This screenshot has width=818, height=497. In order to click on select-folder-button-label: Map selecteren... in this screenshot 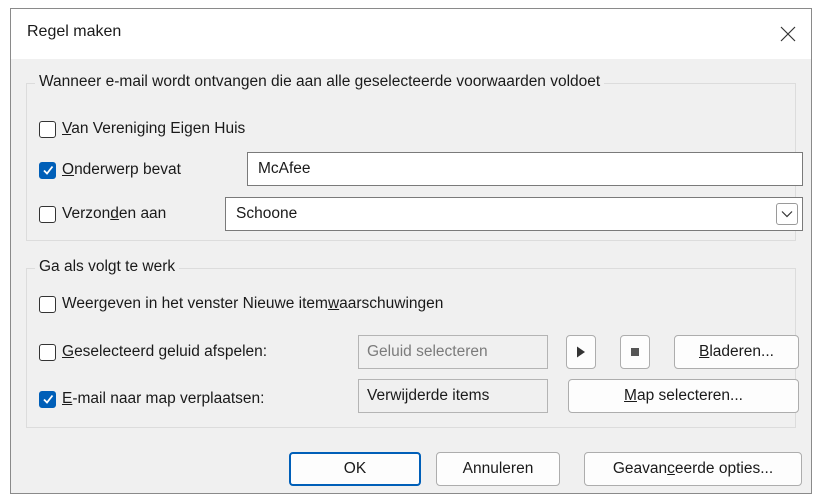, I will do `click(683, 395)`.